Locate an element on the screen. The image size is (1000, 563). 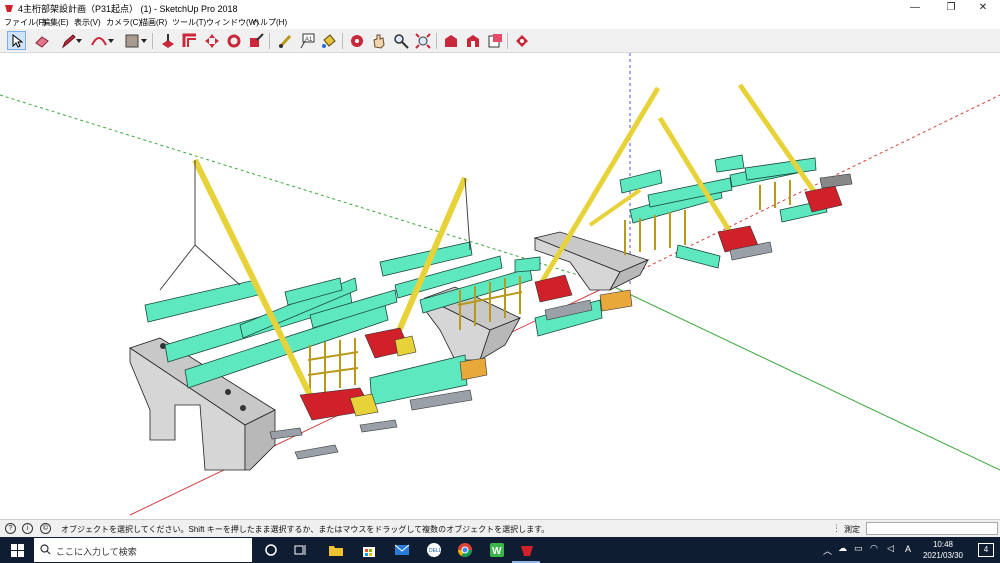
notification-button: 4 is located at coordinates (986, 550).